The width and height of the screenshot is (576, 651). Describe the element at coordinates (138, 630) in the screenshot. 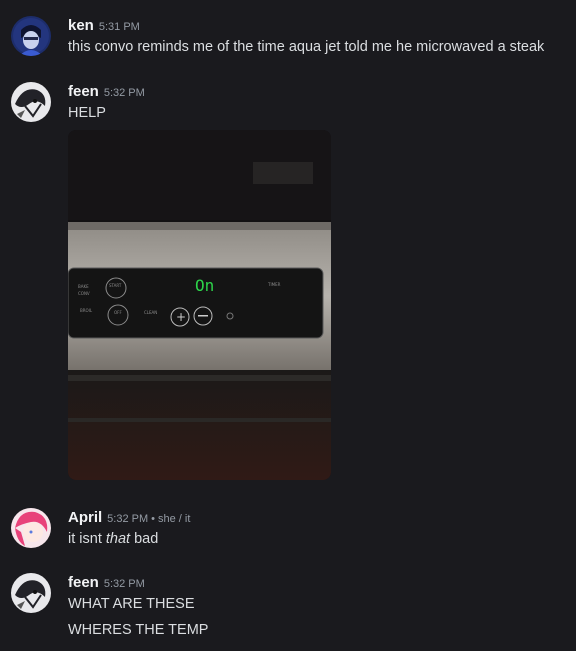

I see `message-text: WHERES THE TEMP` at that location.